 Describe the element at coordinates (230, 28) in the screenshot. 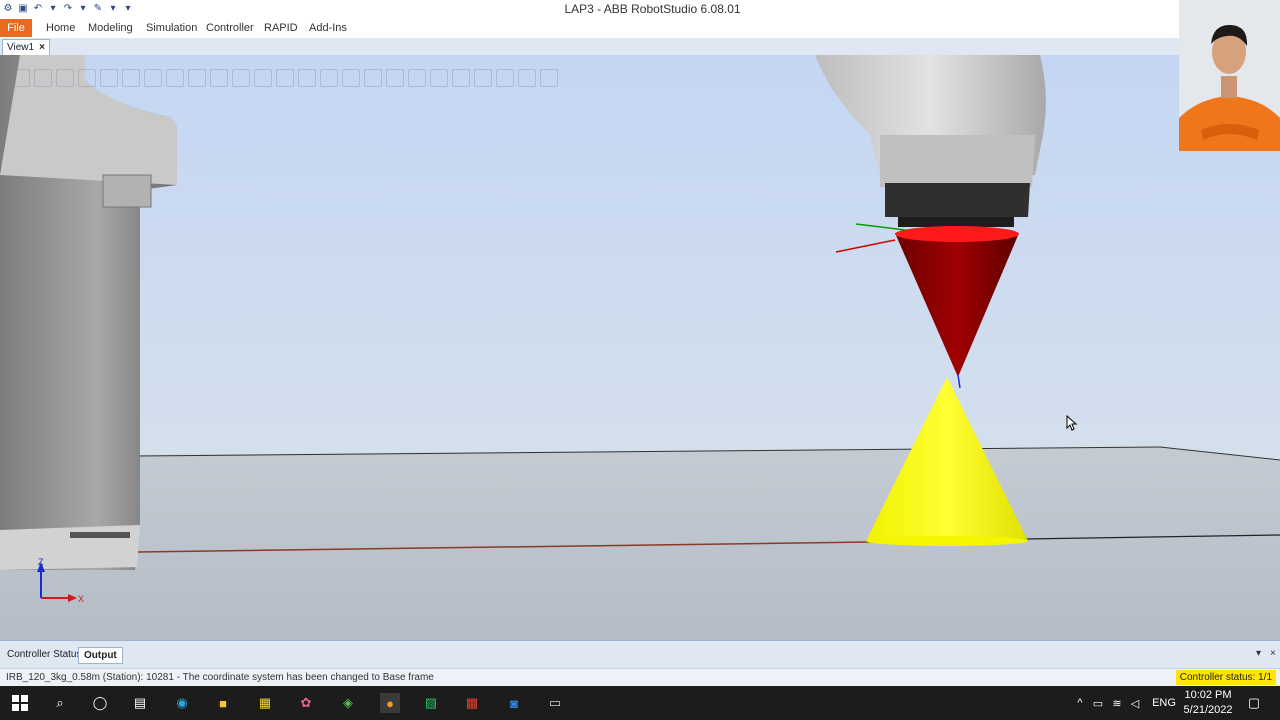

I see `tab-controller: Controller` at that location.